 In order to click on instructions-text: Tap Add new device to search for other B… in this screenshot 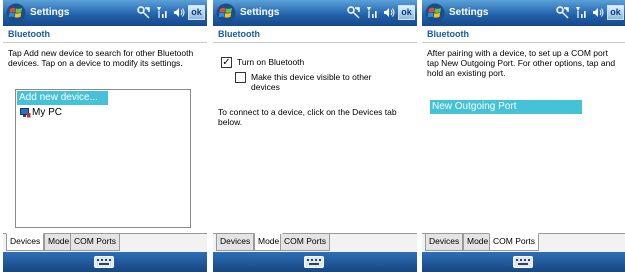, I will do `click(101, 58)`.